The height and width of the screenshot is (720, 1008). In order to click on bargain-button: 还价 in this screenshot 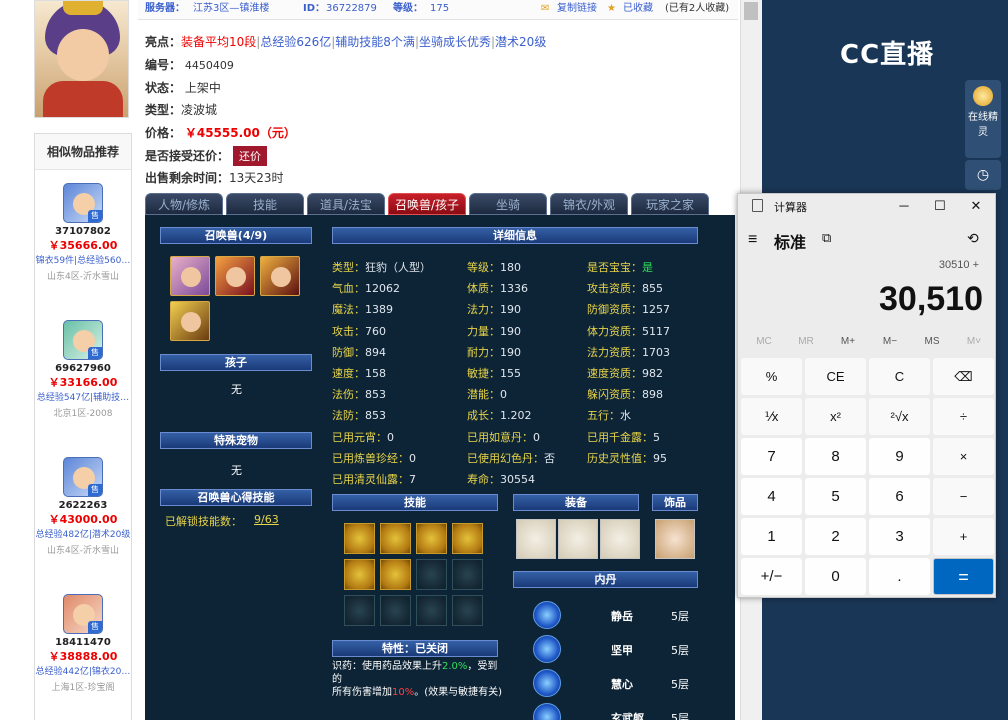, I will do `click(250, 156)`.